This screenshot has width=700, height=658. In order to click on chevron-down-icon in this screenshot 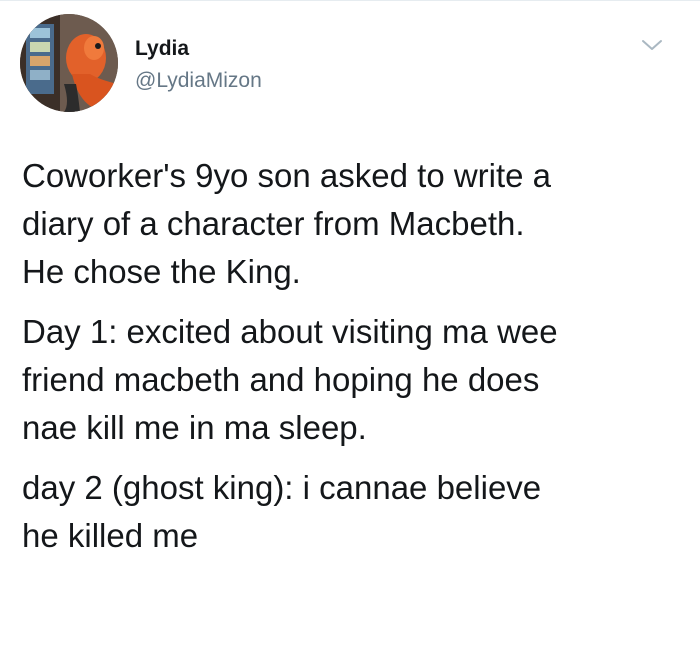, I will do `click(652, 45)`.